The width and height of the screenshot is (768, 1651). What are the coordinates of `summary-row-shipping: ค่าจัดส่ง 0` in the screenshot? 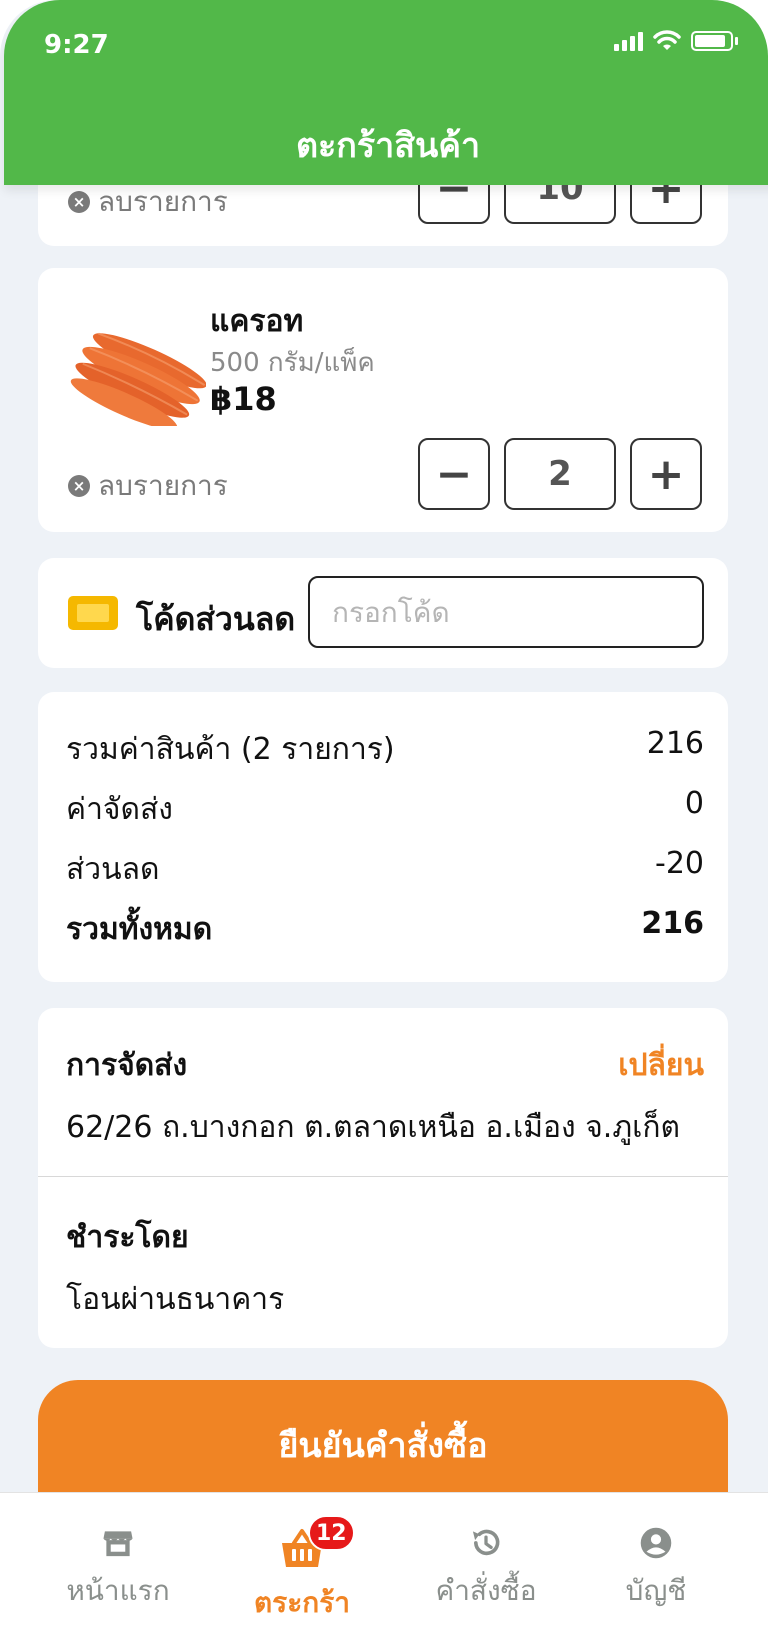 It's located at (385, 806).